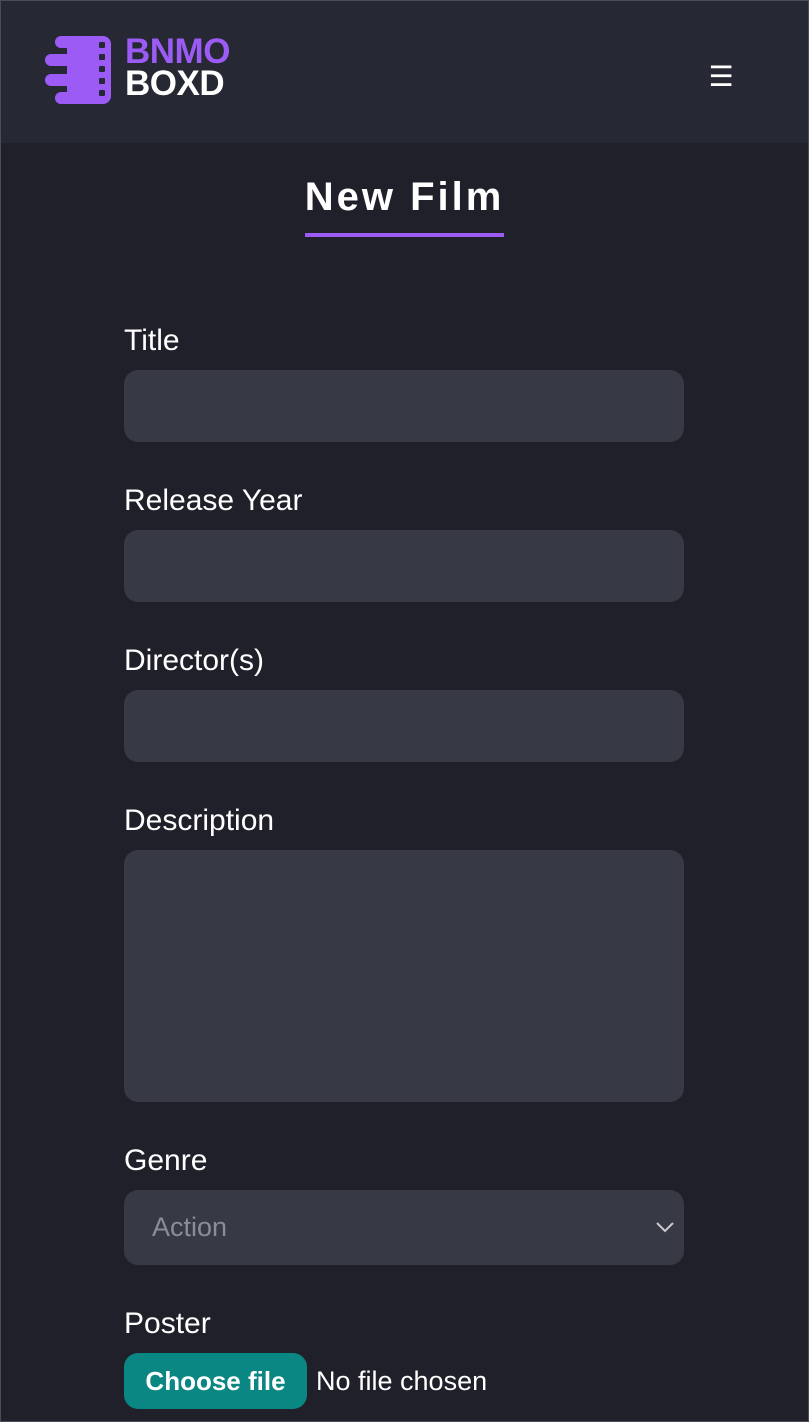 The height and width of the screenshot is (1422, 809). I want to click on description-label: Description, so click(199, 820).